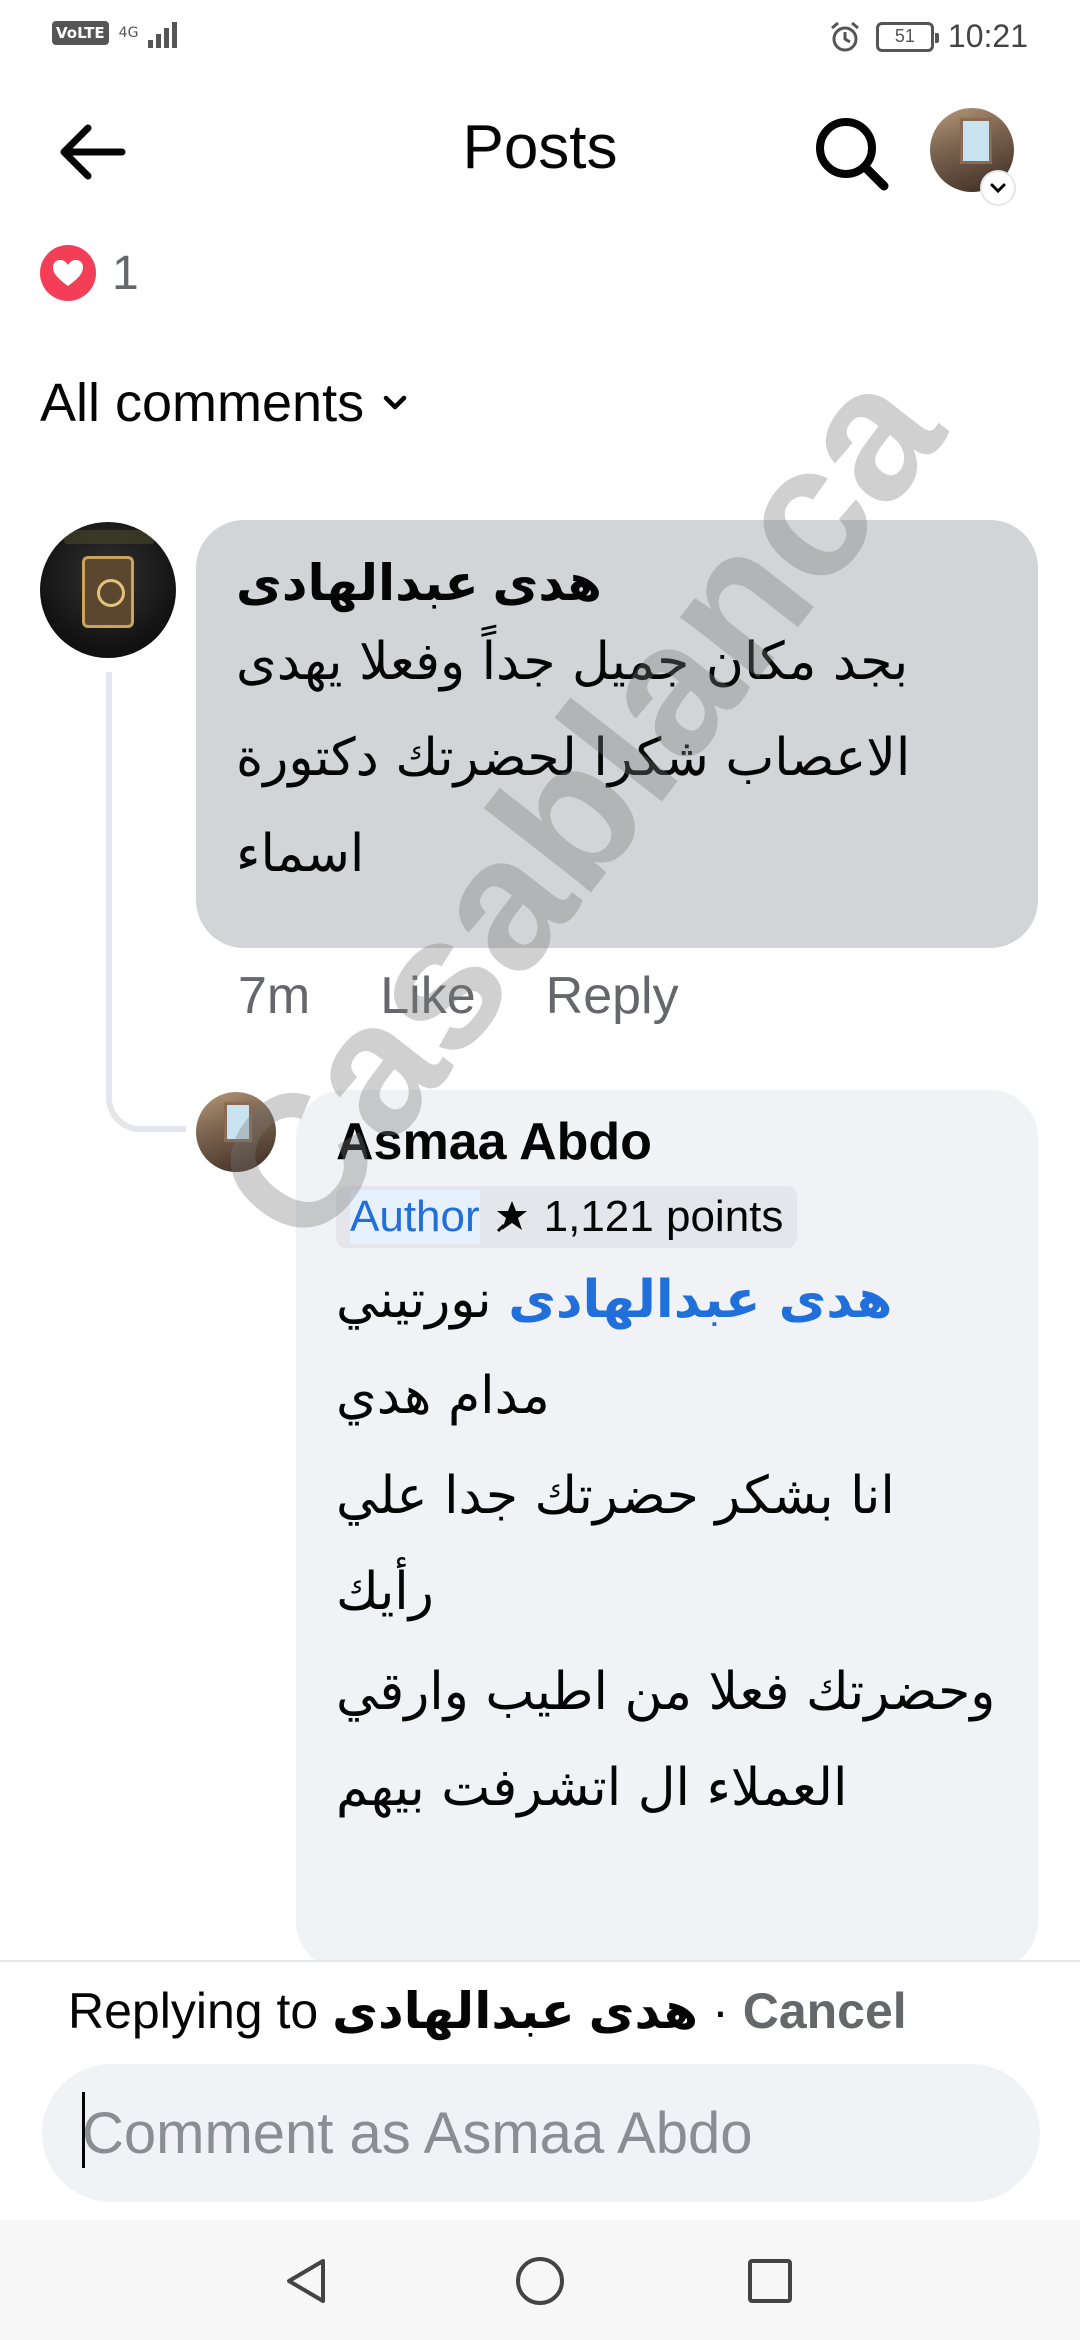 The height and width of the screenshot is (2340, 1080). I want to click on mention-link: هدى عبدالهادى, so click(700, 1300).